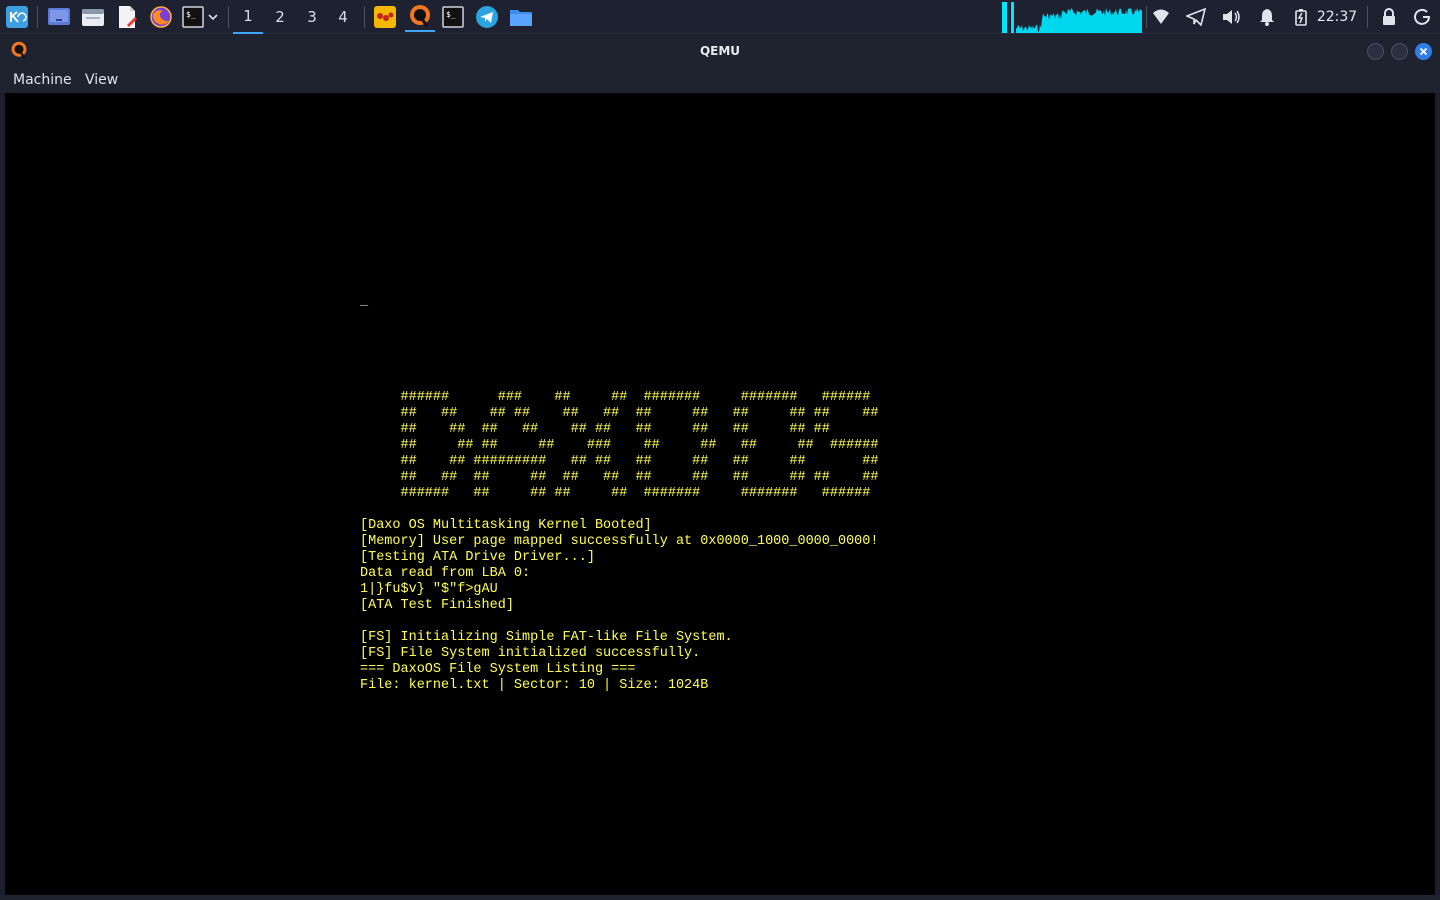 Image resolution: width=1440 pixels, height=900 pixels. Describe the element at coordinates (420, 17) in the screenshot. I see `qemu-icon` at that location.